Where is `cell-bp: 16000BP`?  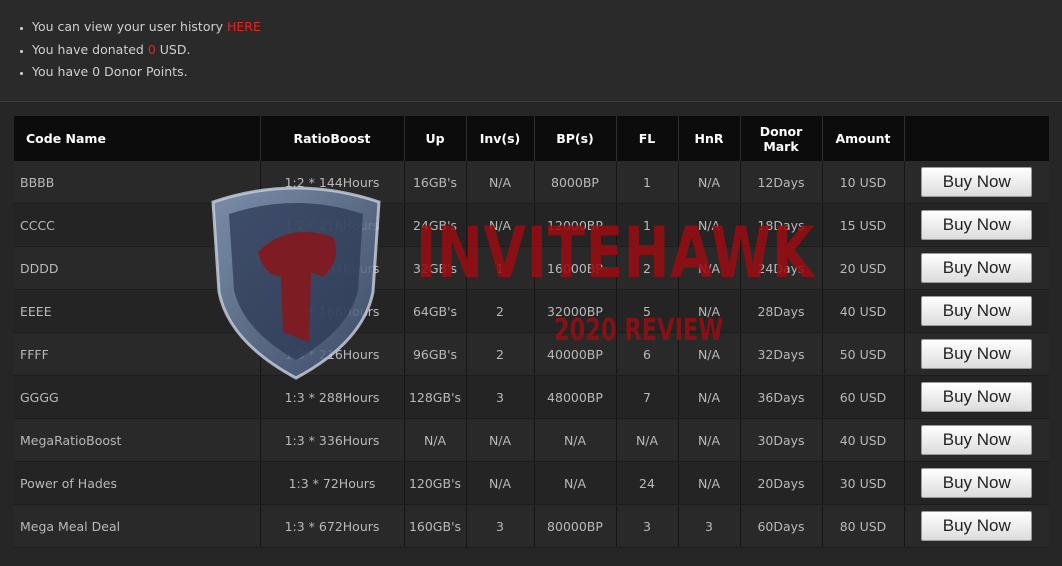
cell-bp: 16000BP is located at coordinates (575, 268).